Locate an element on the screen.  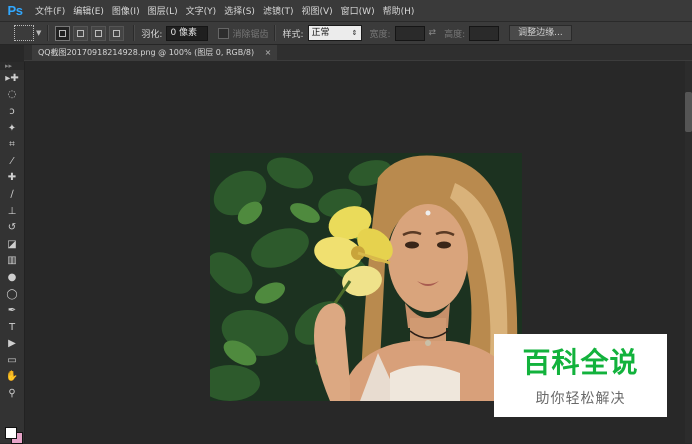
feather-input: 0 像素 is located at coordinates (187, 33).